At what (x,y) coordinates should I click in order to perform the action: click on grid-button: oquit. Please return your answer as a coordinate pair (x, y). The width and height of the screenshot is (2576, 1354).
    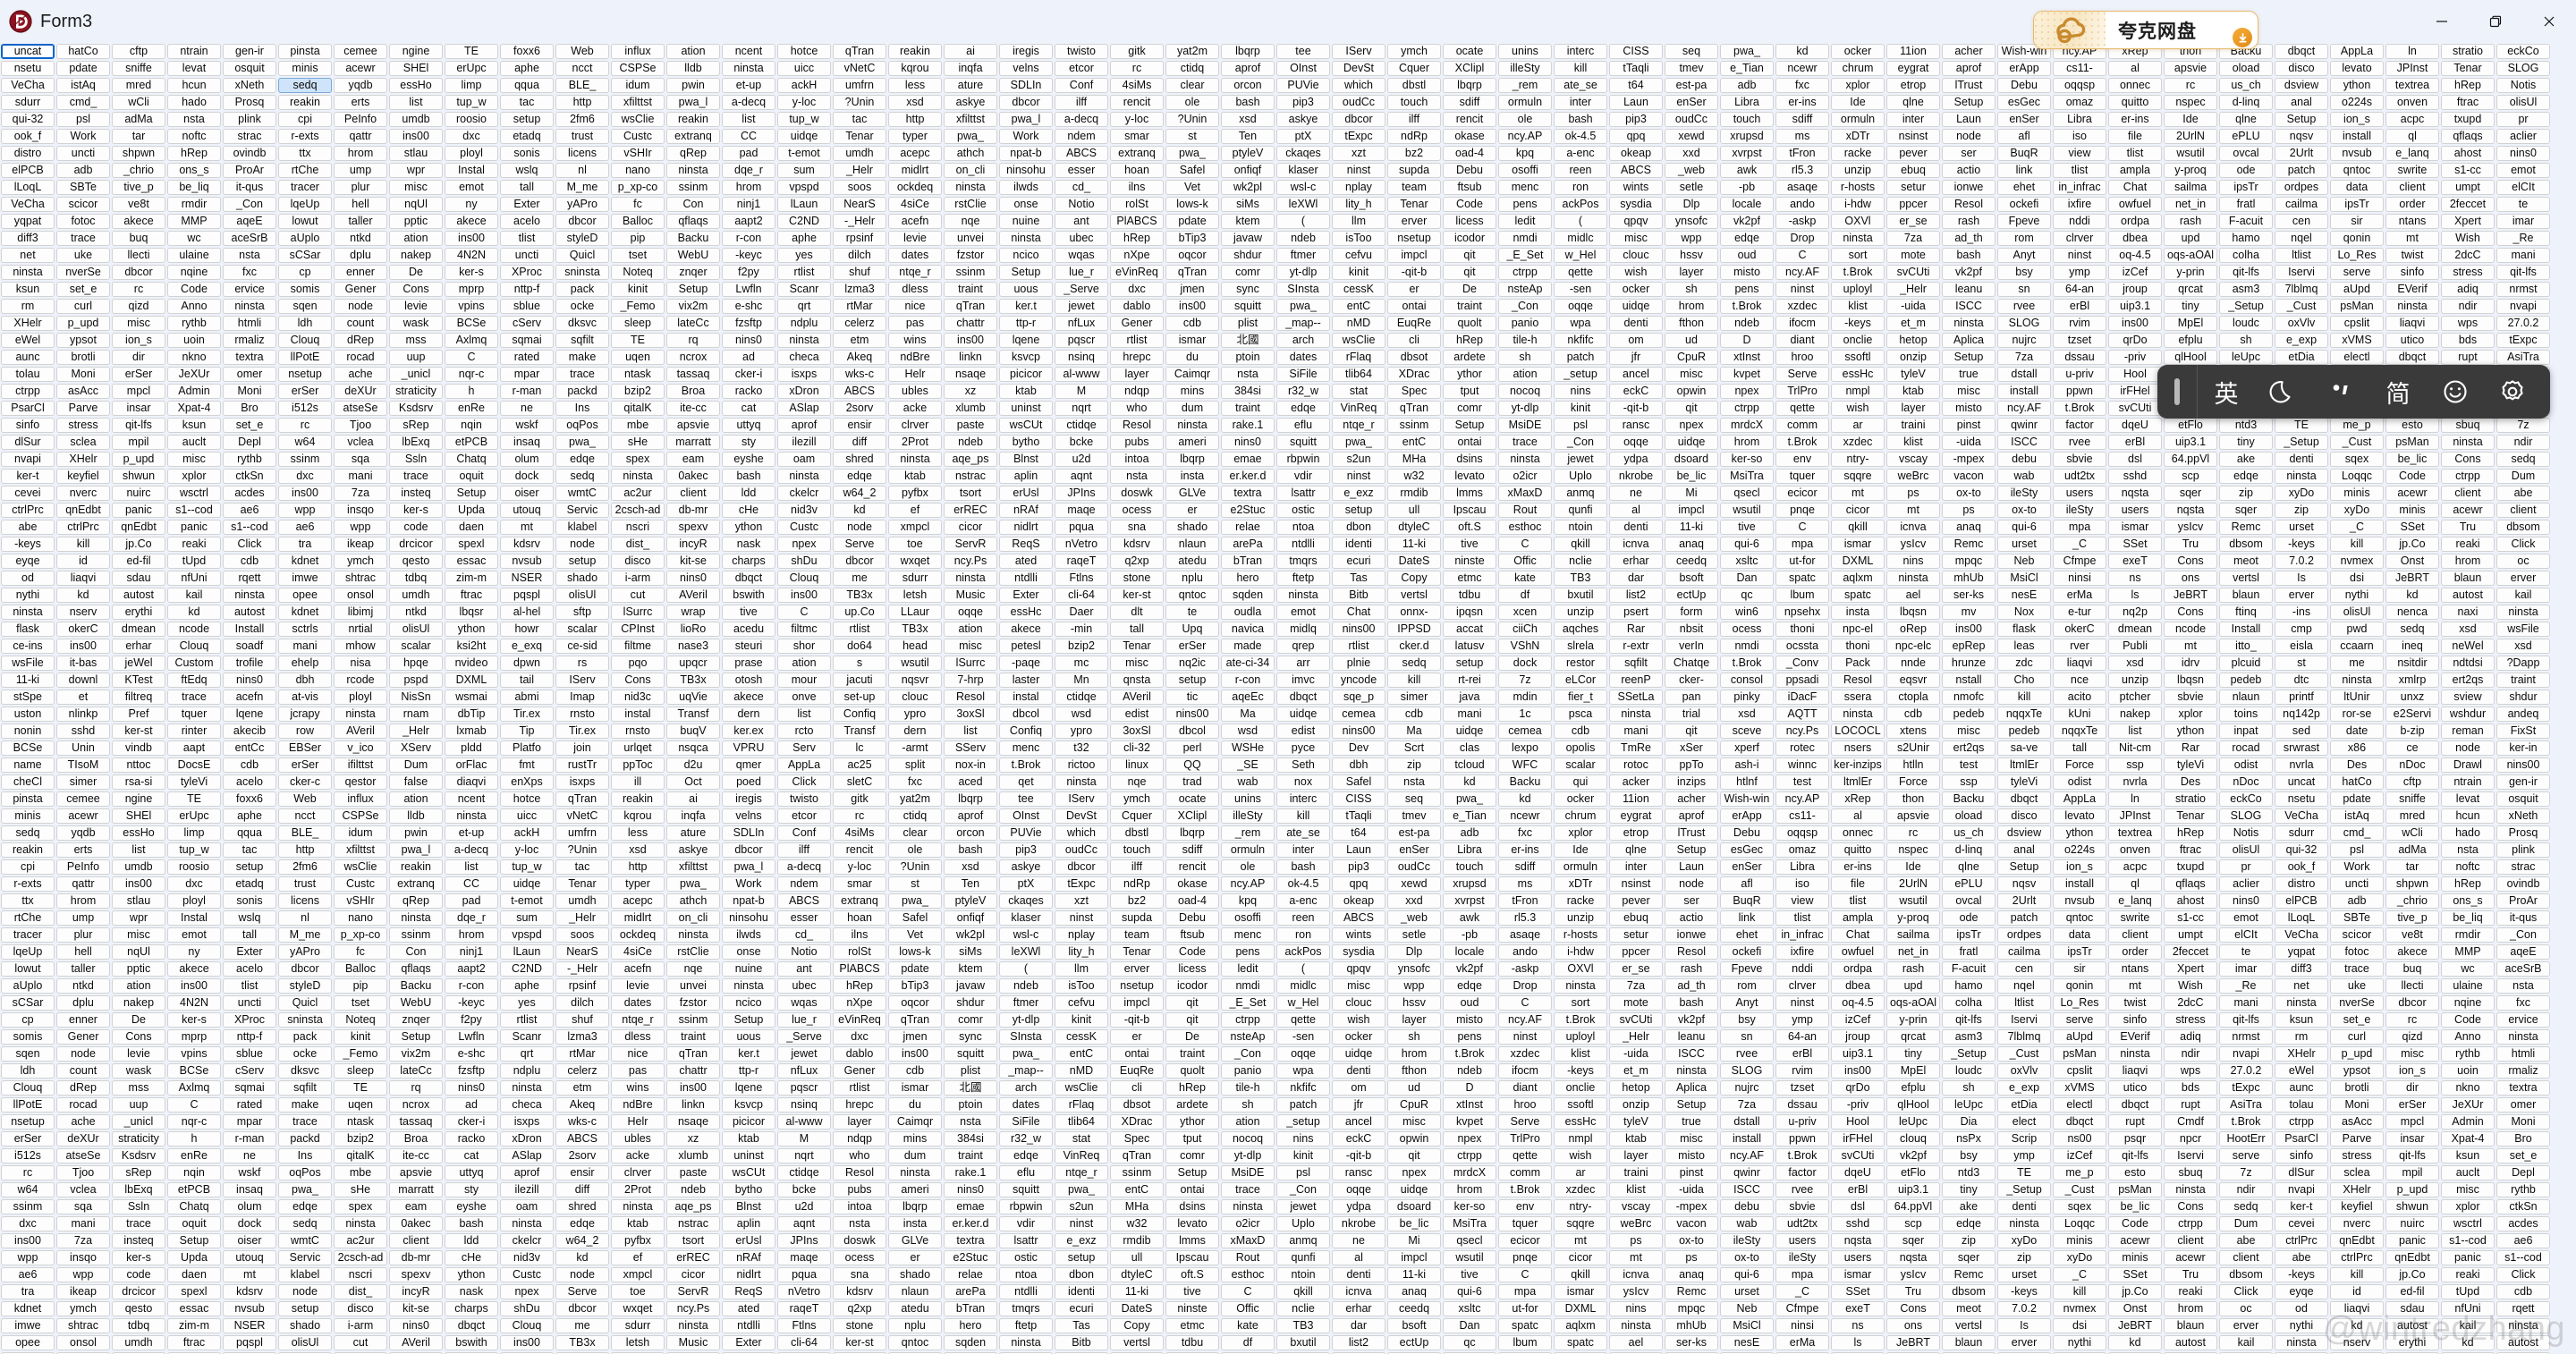
    Looking at the image, I should click on (194, 1223).